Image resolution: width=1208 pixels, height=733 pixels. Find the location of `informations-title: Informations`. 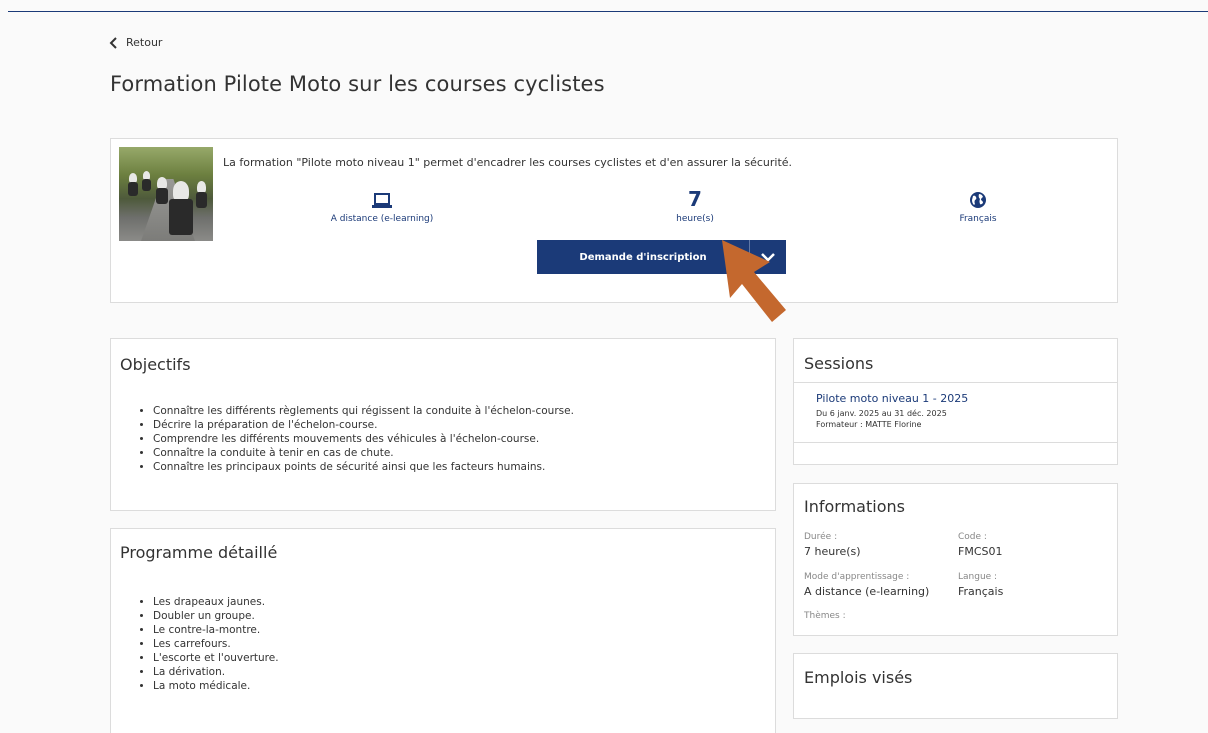

informations-title: Informations is located at coordinates (854, 506).